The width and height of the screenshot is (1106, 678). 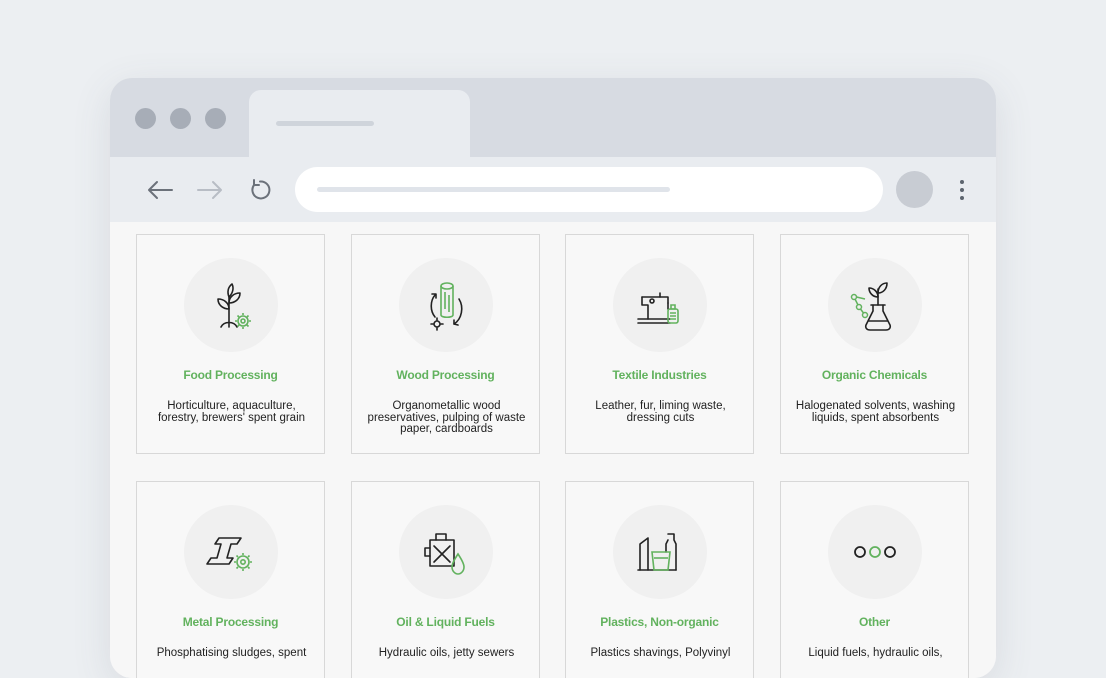 What do you see at coordinates (234, 306) in the screenshot?
I see `plant-gear-icon` at bounding box center [234, 306].